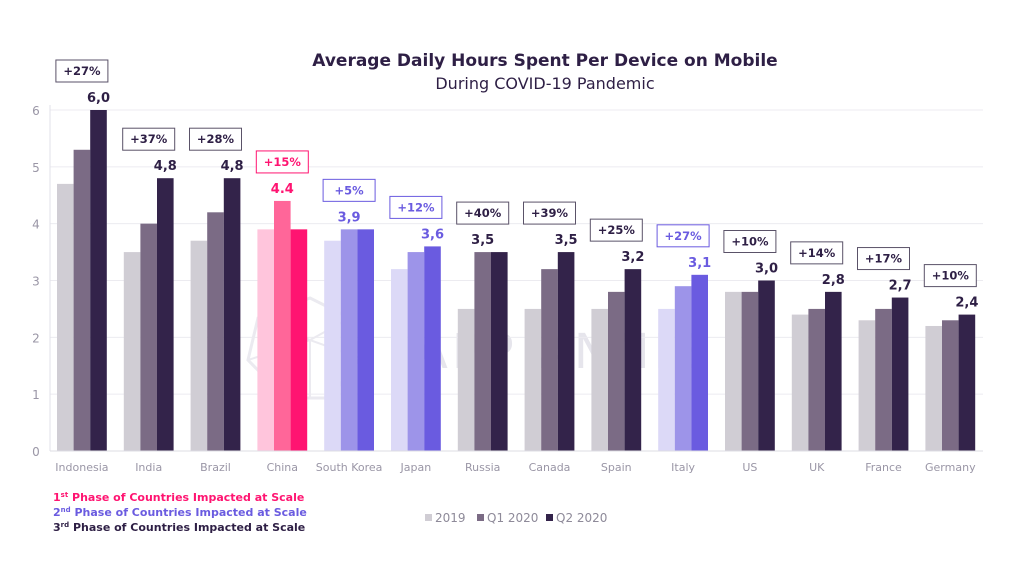 The width and height of the screenshot is (1024, 576). Describe the element at coordinates (550, 213) in the screenshot. I see `growth-label: +39%` at that location.